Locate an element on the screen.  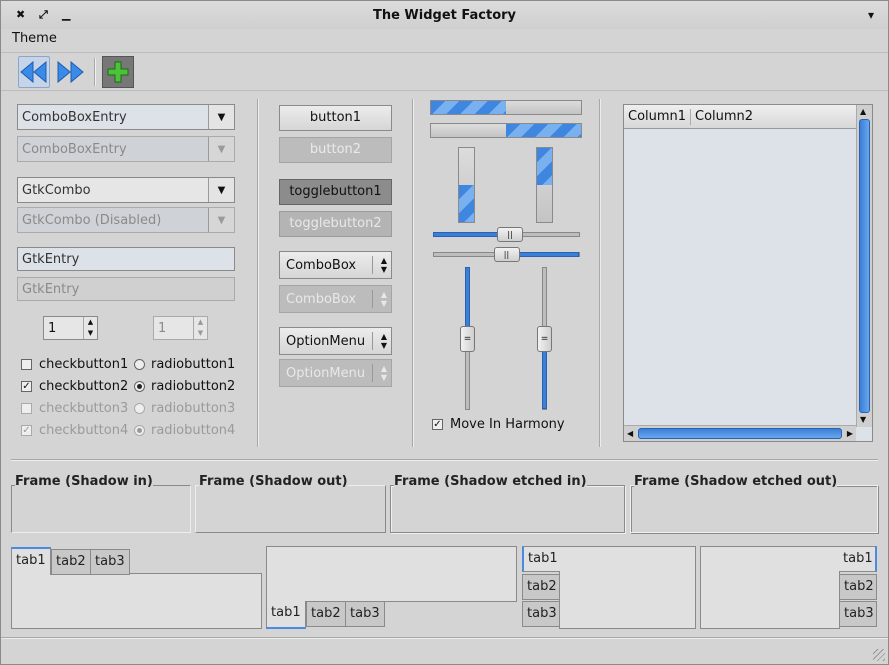
notebook-top-tab1: tab1 is located at coordinates (31, 561).